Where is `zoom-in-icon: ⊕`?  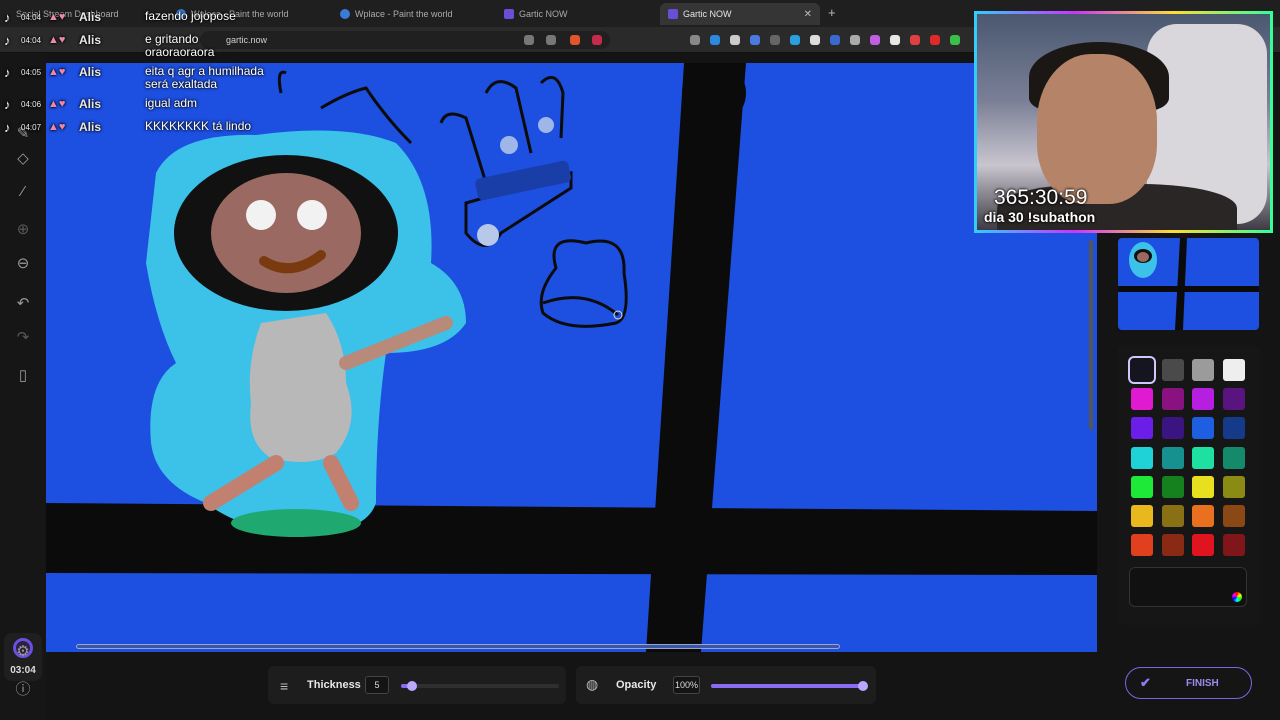
zoom-in-icon: ⊕ is located at coordinates (23, 229).